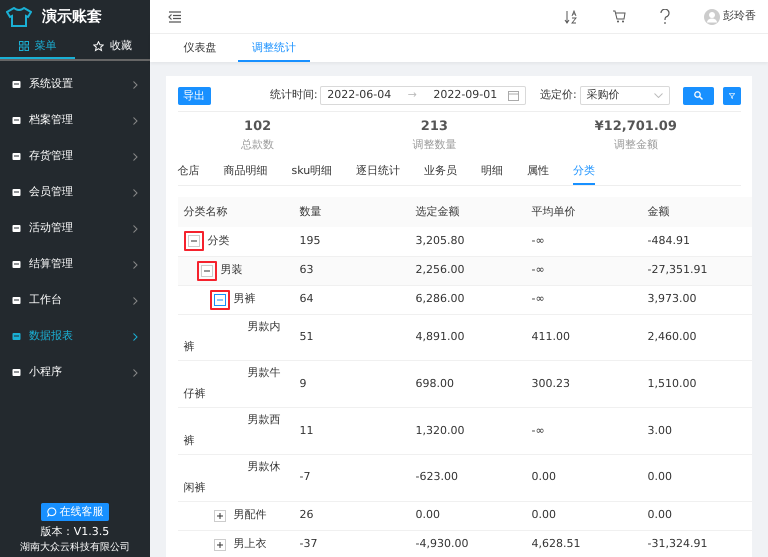 The image size is (768, 557). Describe the element at coordinates (246, 171) in the screenshot. I see `report-tab: 商品明细` at that location.